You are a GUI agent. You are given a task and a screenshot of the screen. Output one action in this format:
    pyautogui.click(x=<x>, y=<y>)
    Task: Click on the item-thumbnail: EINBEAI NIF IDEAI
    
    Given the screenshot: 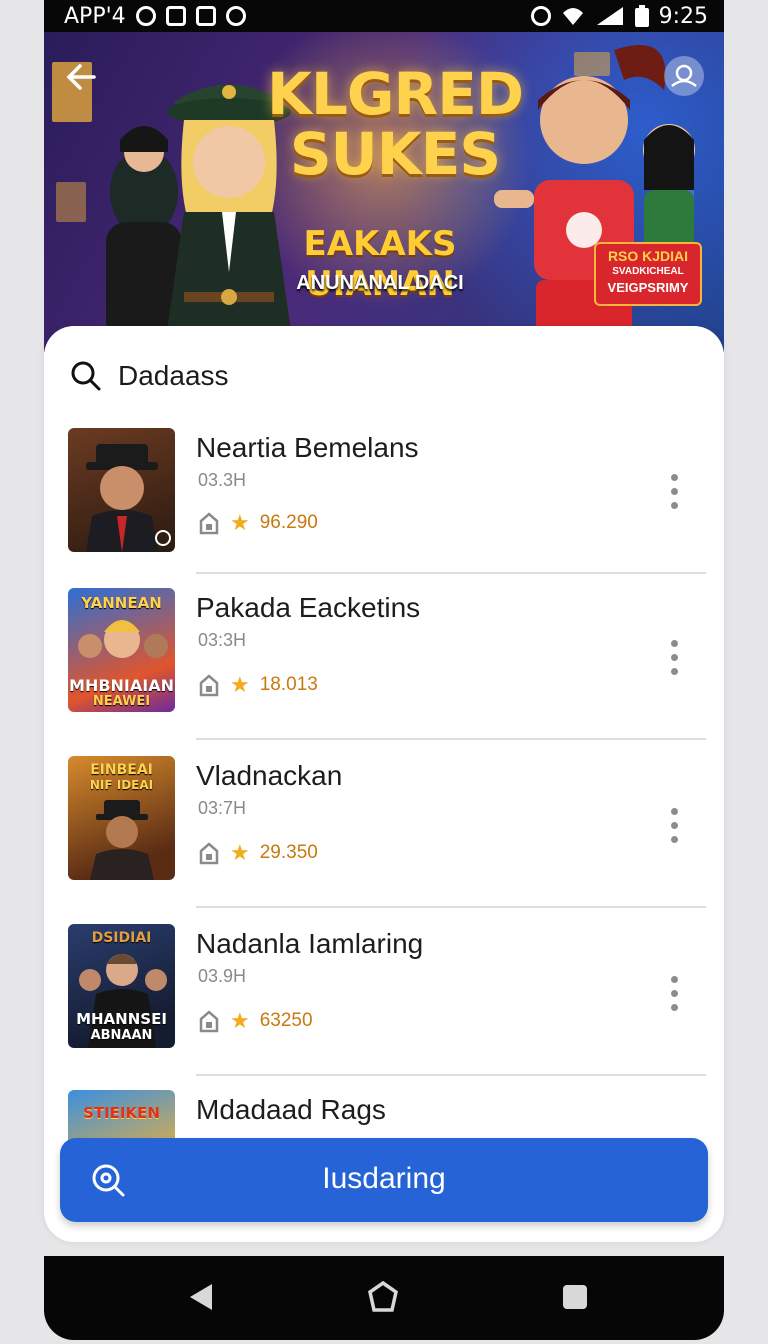 What is the action you would take?
    pyautogui.click(x=121, y=818)
    